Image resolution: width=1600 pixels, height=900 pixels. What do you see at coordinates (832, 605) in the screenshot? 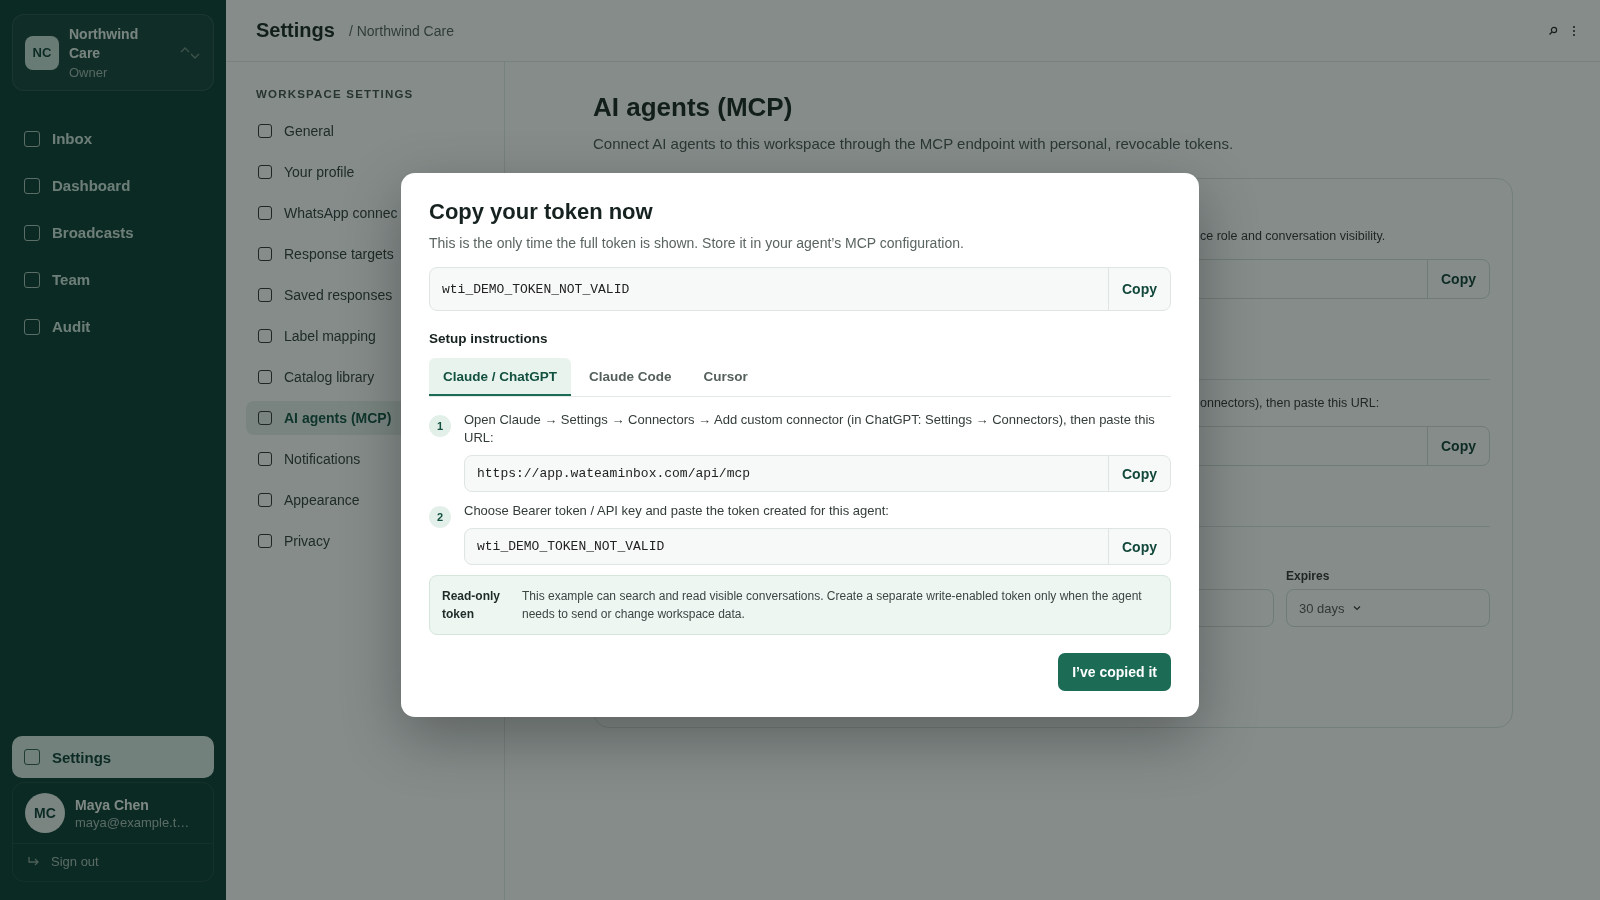
I see `note-text: This example can search and read visible conversations. Create a separate write-enabled token only when the agent needs to send or change workspace data.` at bounding box center [832, 605].